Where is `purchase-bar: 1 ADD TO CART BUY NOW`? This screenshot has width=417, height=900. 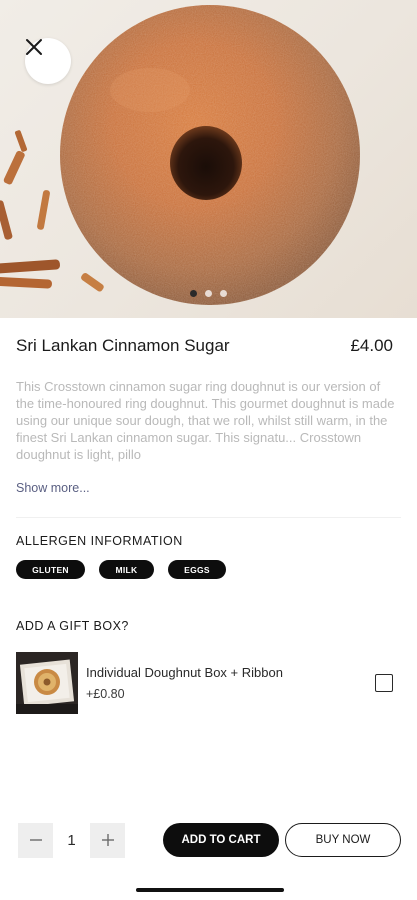
purchase-bar: 1 ADD TO CART BUY NOW is located at coordinates (209, 840).